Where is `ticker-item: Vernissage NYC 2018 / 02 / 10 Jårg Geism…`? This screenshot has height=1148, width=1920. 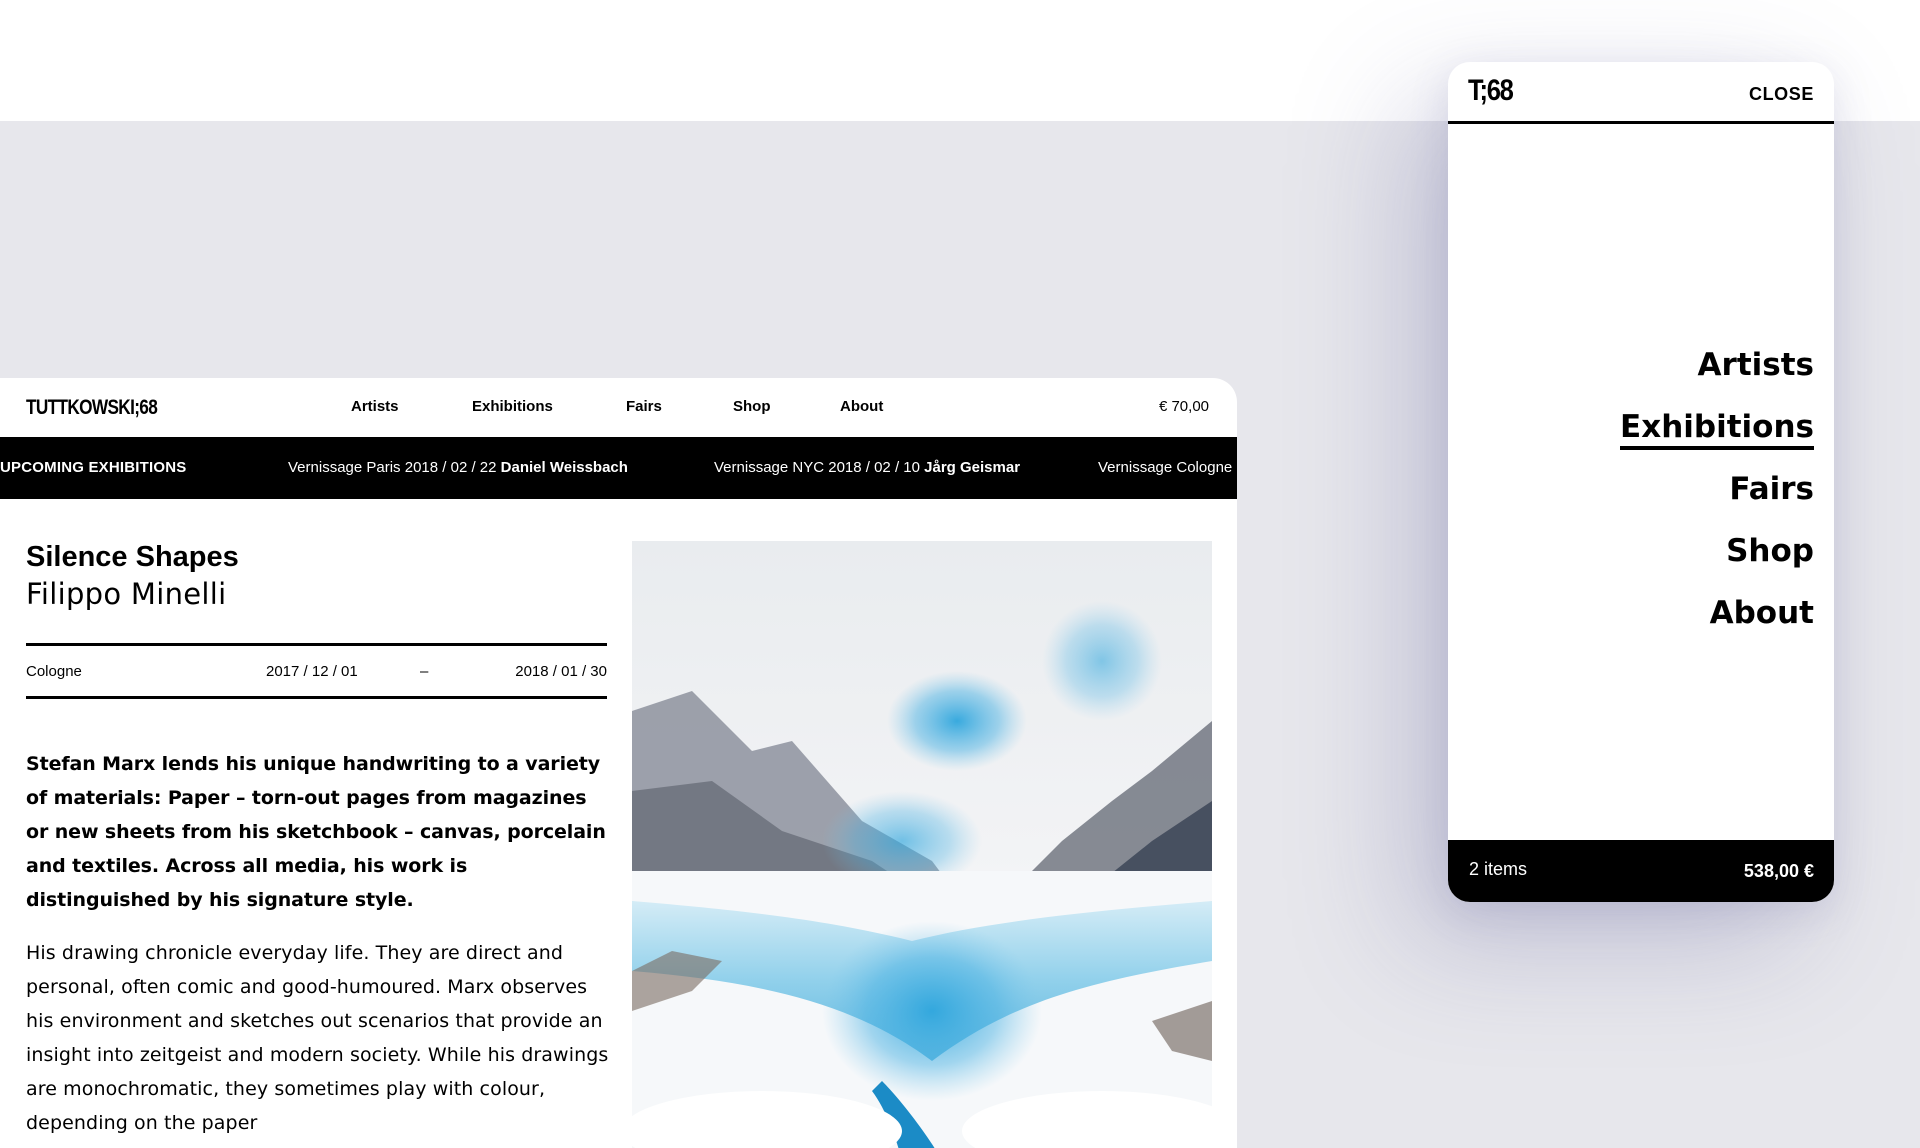 ticker-item: Vernissage NYC 2018 / 02 / 10 Jårg Geism… is located at coordinates (867, 467).